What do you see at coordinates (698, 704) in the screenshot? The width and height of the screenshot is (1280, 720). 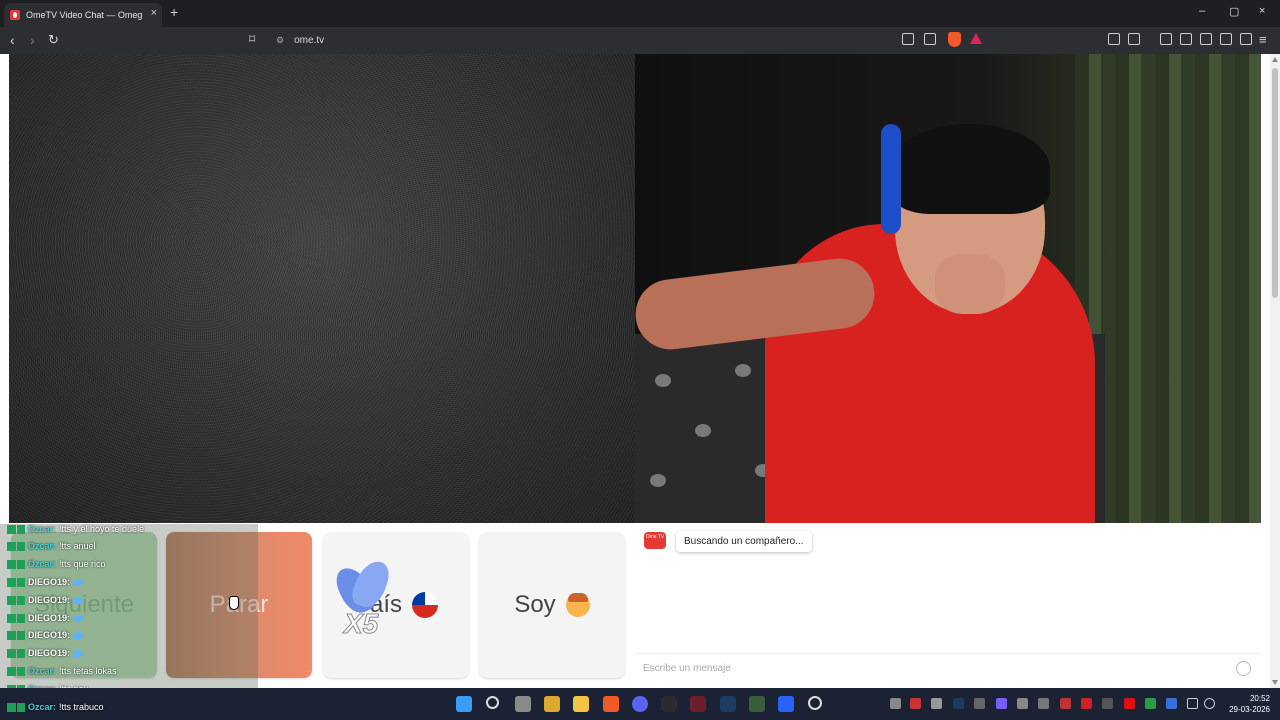 I see `valorant-icon` at bounding box center [698, 704].